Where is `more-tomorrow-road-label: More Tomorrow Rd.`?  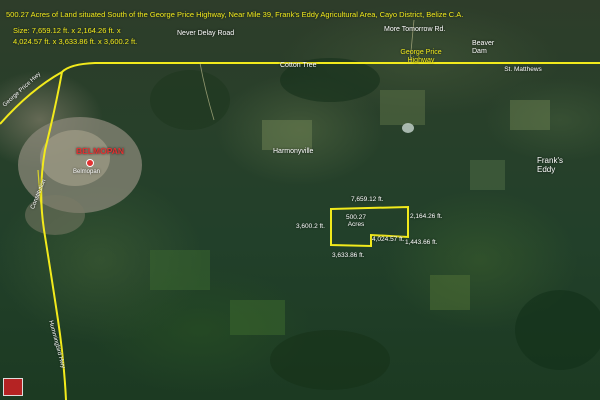
more-tomorrow-road-label: More Tomorrow Rd. is located at coordinates (415, 29).